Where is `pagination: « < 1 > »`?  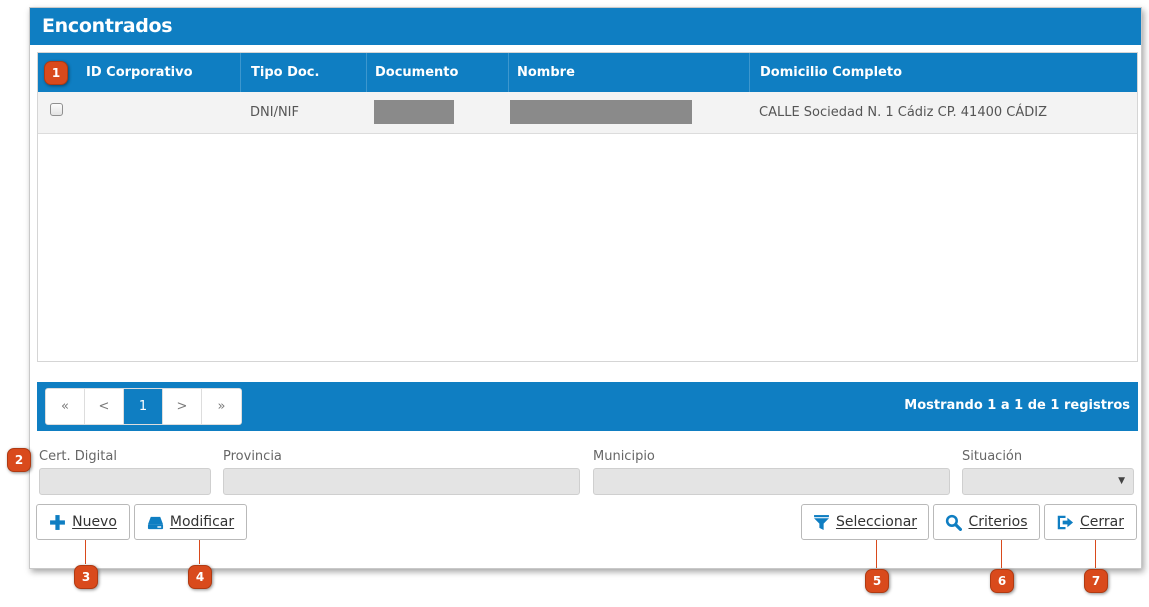
pagination: « < 1 > » is located at coordinates (143, 406).